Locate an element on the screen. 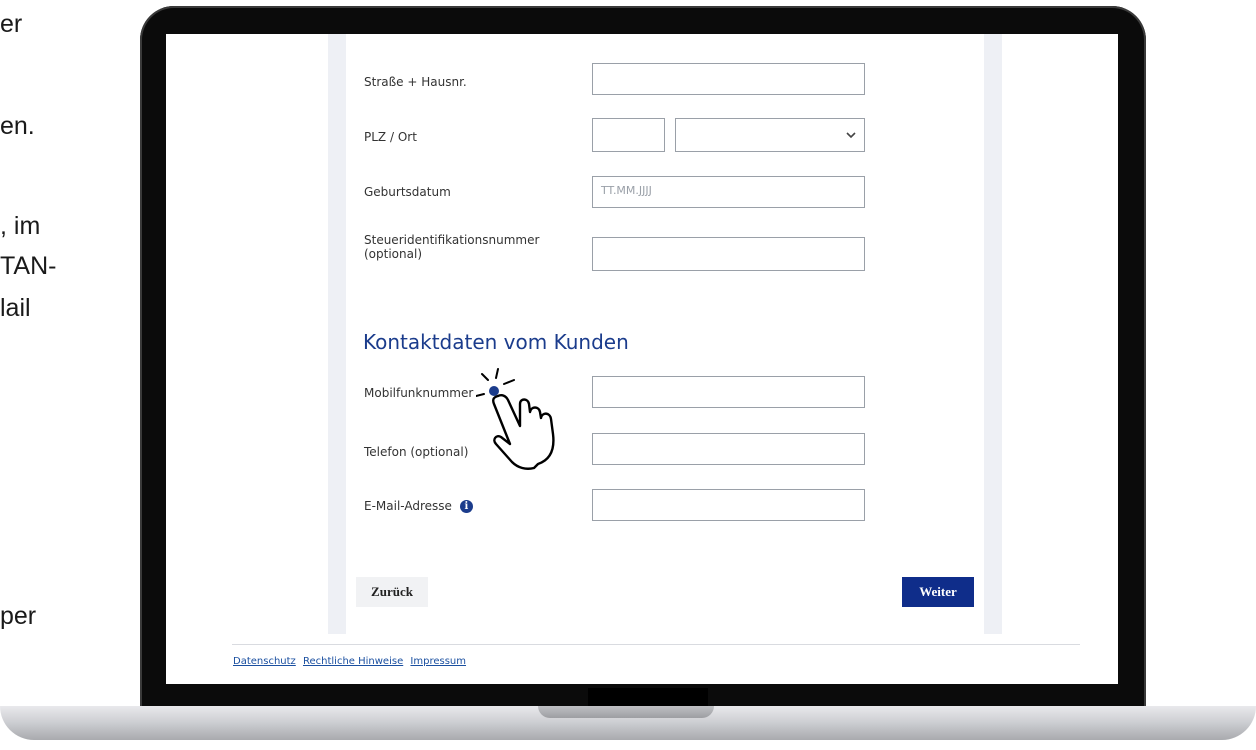 This screenshot has width=1256, height=750. taxid-label-line1: Steueridentifikationsnummer is located at coordinates (452, 240).